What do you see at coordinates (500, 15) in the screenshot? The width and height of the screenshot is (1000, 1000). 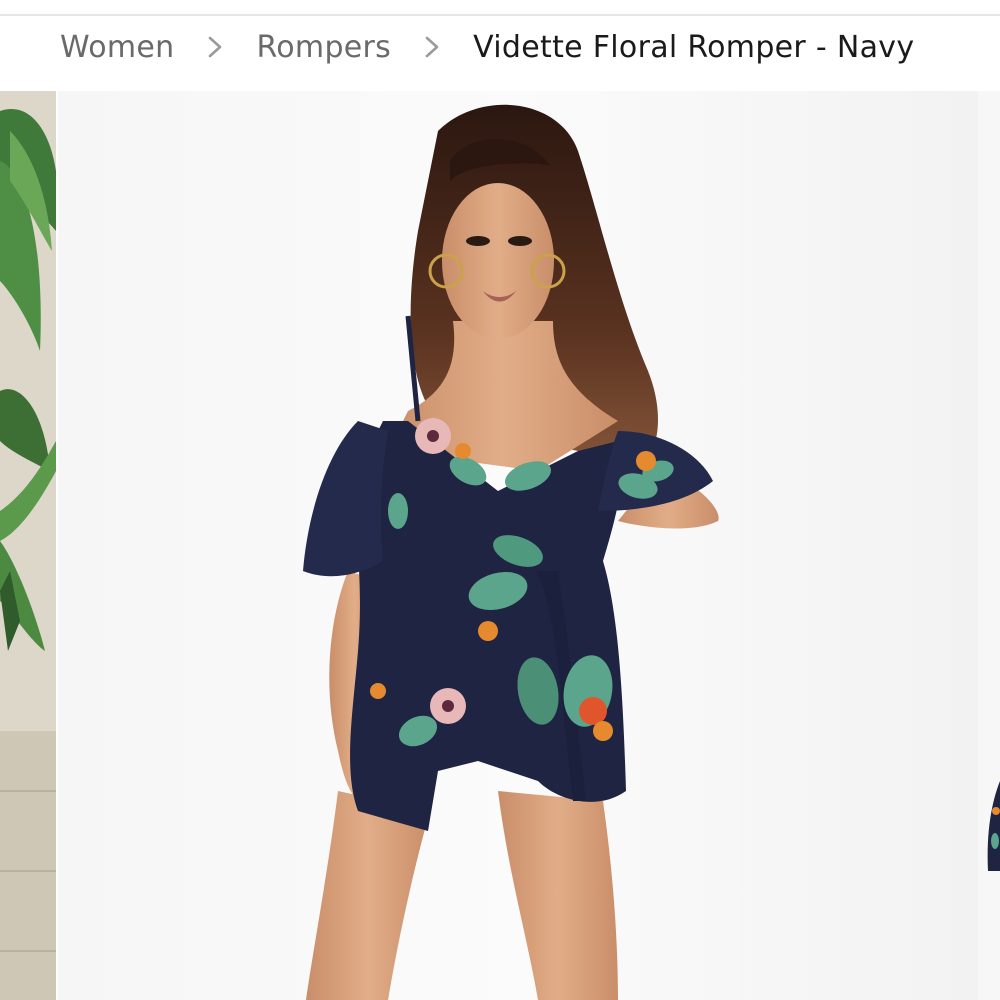 I see `top-divider` at bounding box center [500, 15].